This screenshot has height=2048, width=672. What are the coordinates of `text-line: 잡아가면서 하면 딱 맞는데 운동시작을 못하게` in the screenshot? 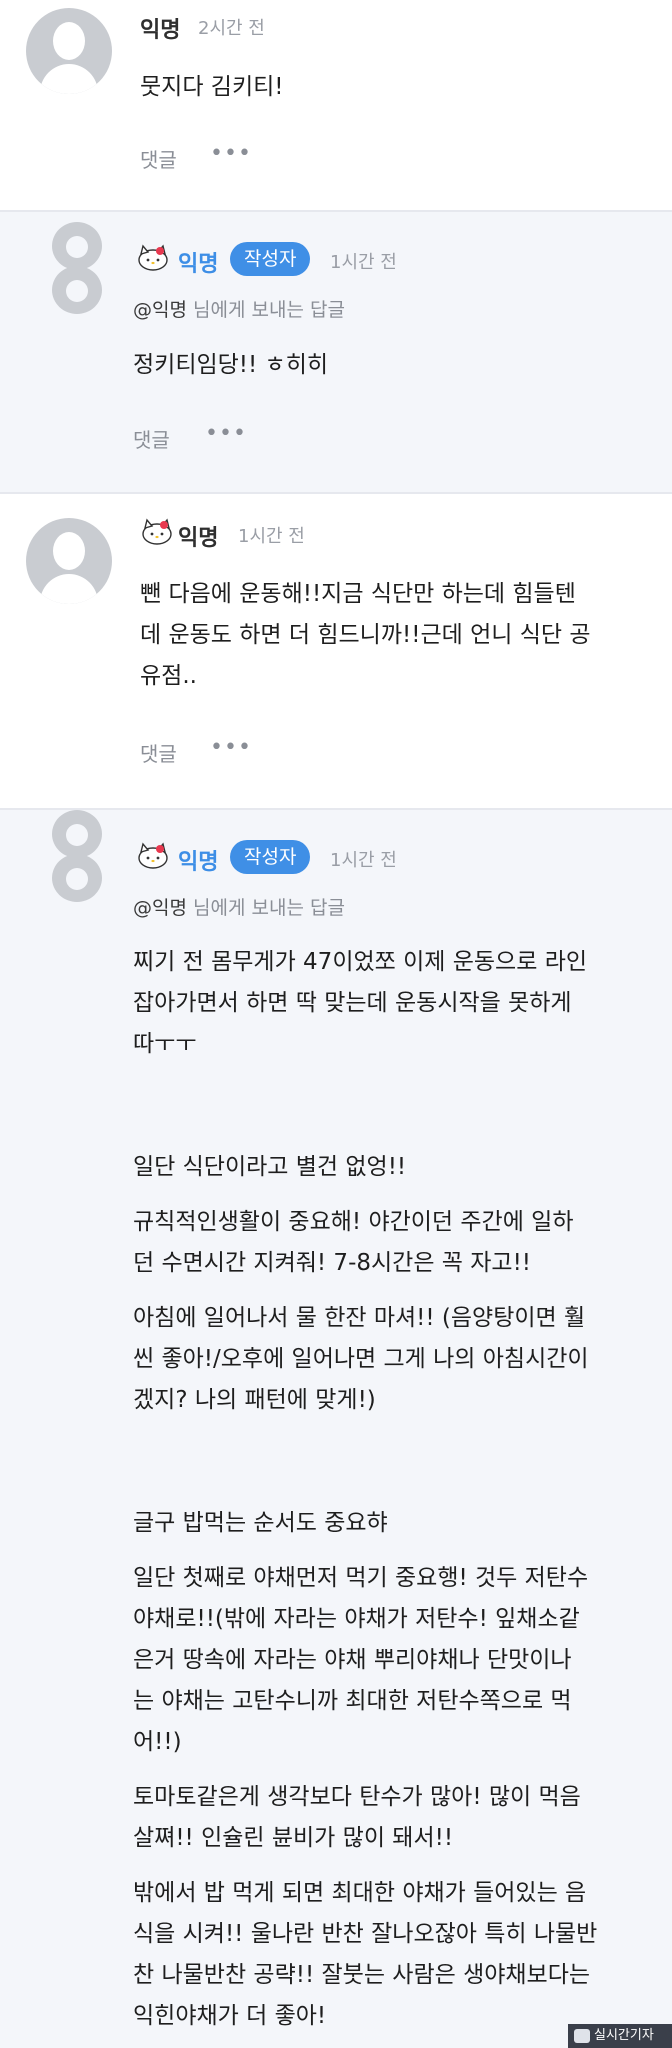 It's located at (352, 1003).